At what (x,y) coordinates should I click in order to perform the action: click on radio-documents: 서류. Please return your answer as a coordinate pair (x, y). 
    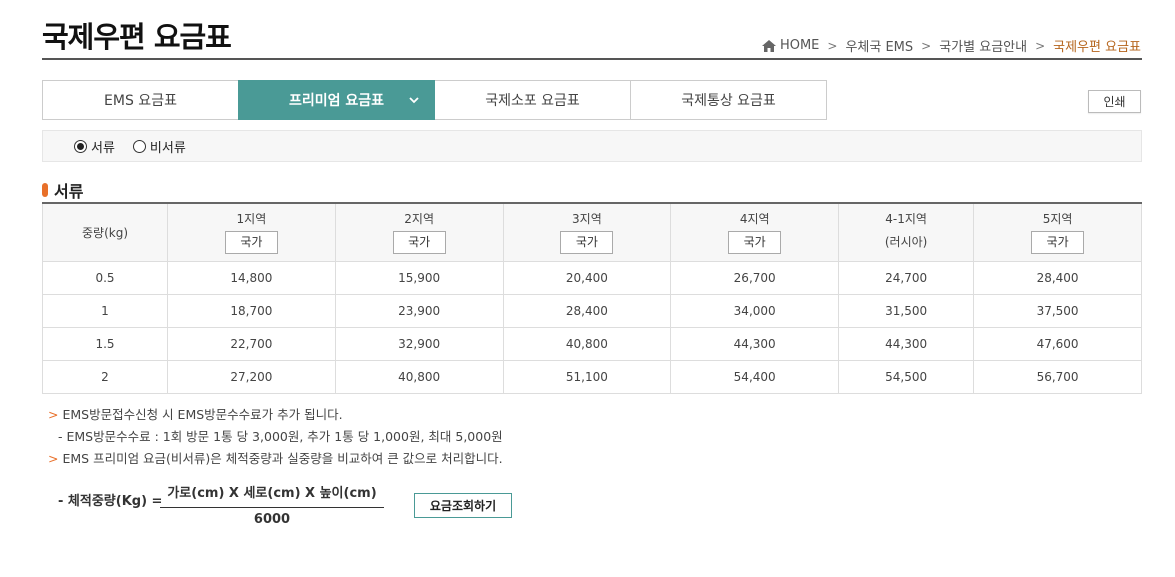
    Looking at the image, I should click on (94, 146).